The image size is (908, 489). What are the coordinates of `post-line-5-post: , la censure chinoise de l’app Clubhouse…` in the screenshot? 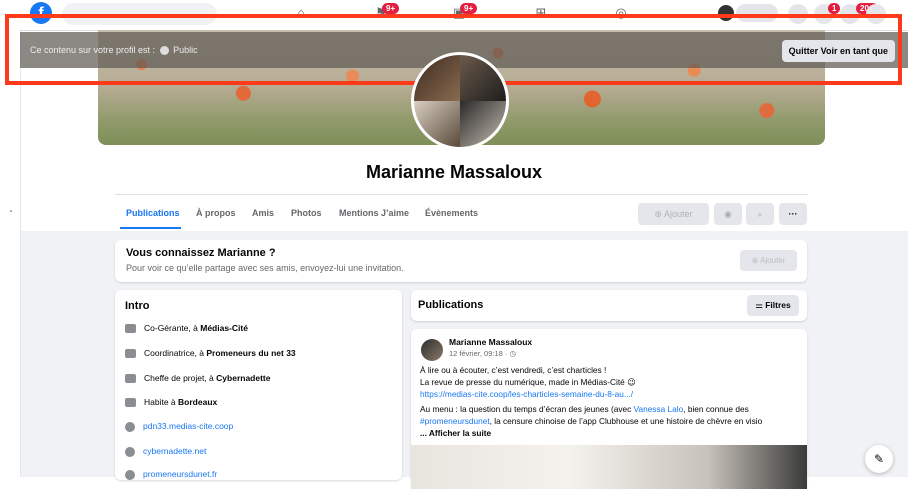 It's located at (626, 421).